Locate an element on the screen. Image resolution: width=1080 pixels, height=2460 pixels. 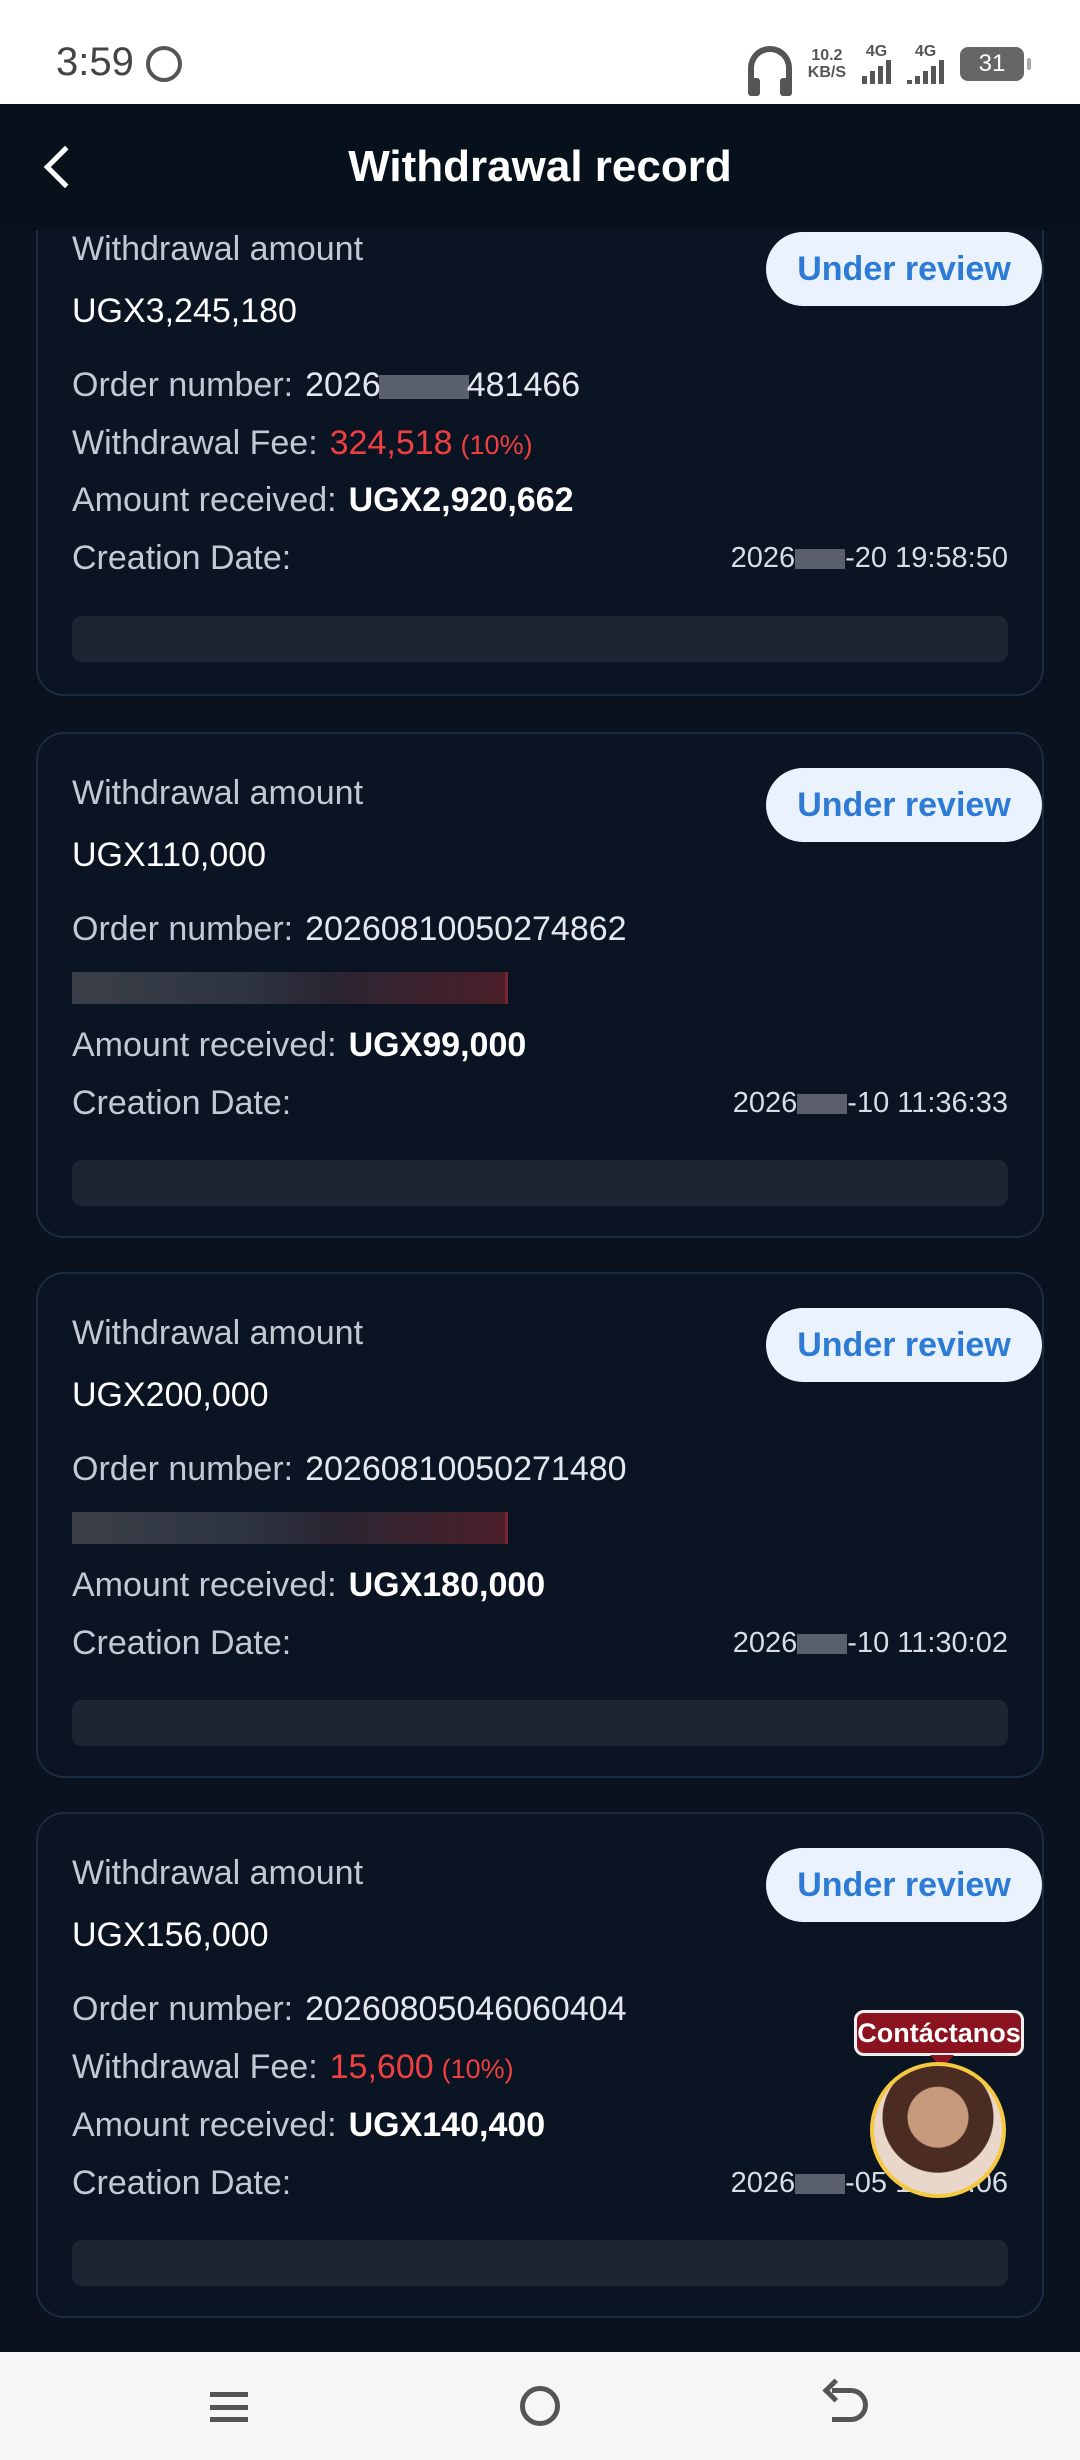
system-nav-bar is located at coordinates (540, 2406).